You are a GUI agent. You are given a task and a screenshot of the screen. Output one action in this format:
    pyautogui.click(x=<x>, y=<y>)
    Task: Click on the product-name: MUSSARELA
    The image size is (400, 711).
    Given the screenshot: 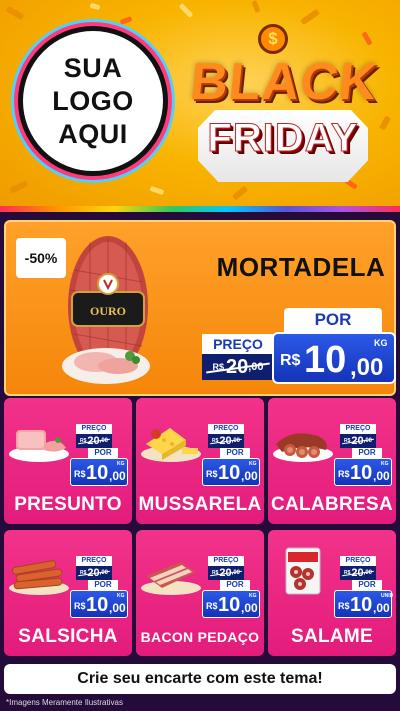 What is the action you would take?
    pyautogui.click(x=200, y=504)
    